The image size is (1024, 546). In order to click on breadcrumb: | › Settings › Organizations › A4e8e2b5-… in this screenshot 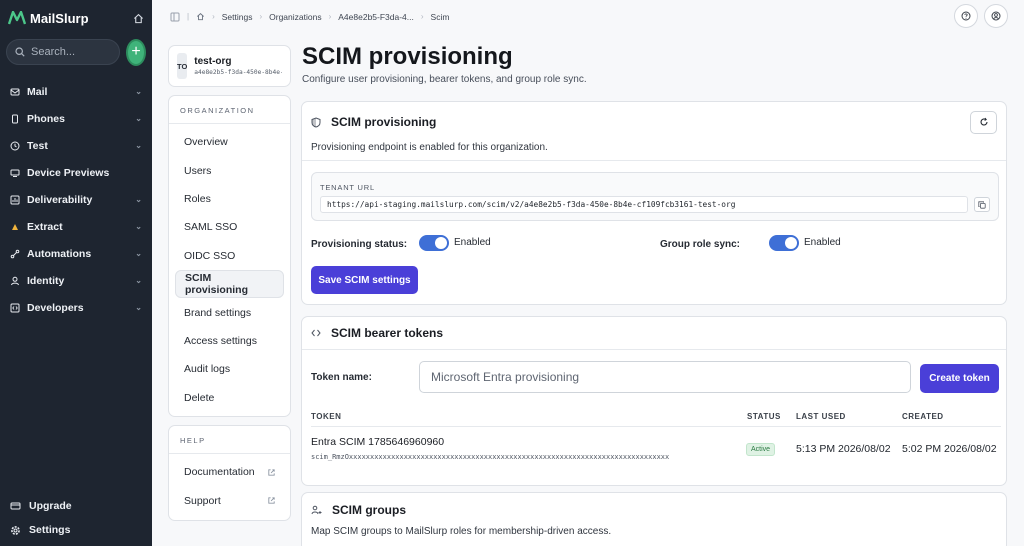, I will do `click(309, 17)`.